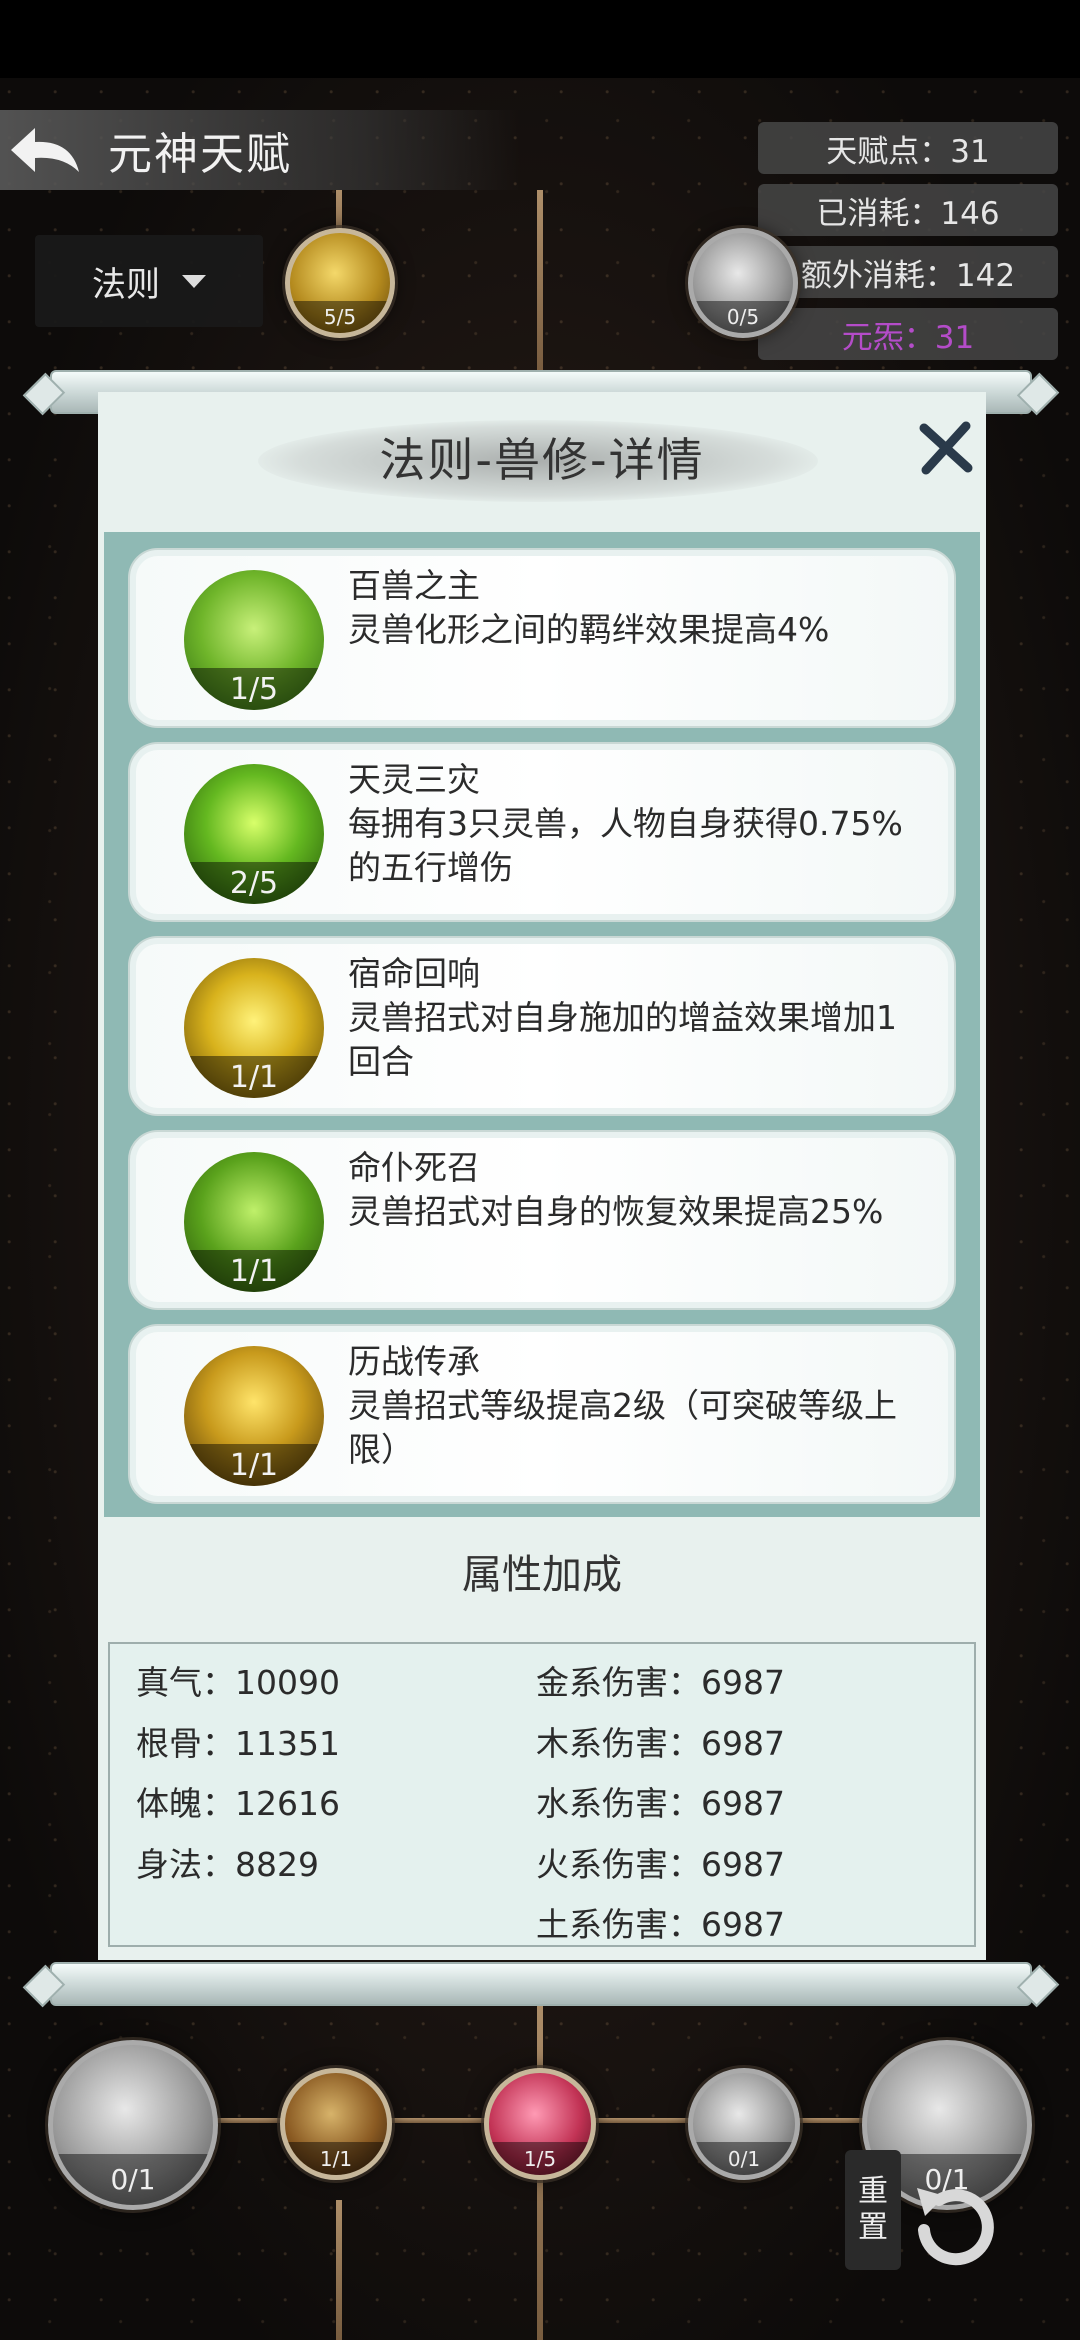 The height and width of the screenshot is (2340, 1080). I want to click on talent-card: 1/5 百兽之主 灵兽化形之间的羁绊效果提高4%, so click(542, 638).